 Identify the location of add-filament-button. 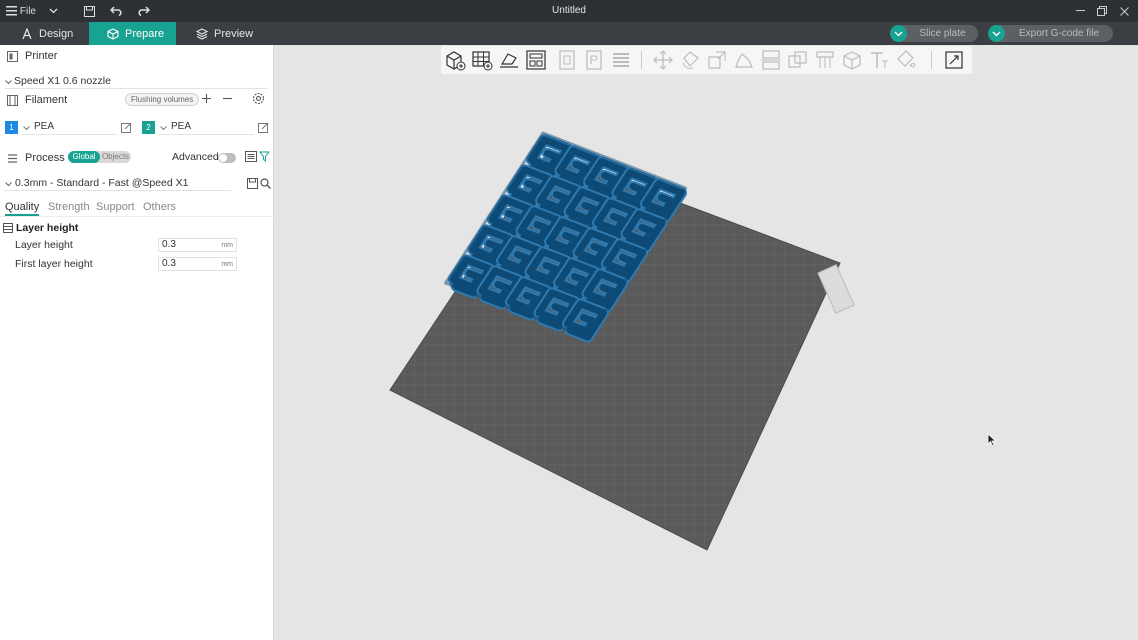
(207, 99).